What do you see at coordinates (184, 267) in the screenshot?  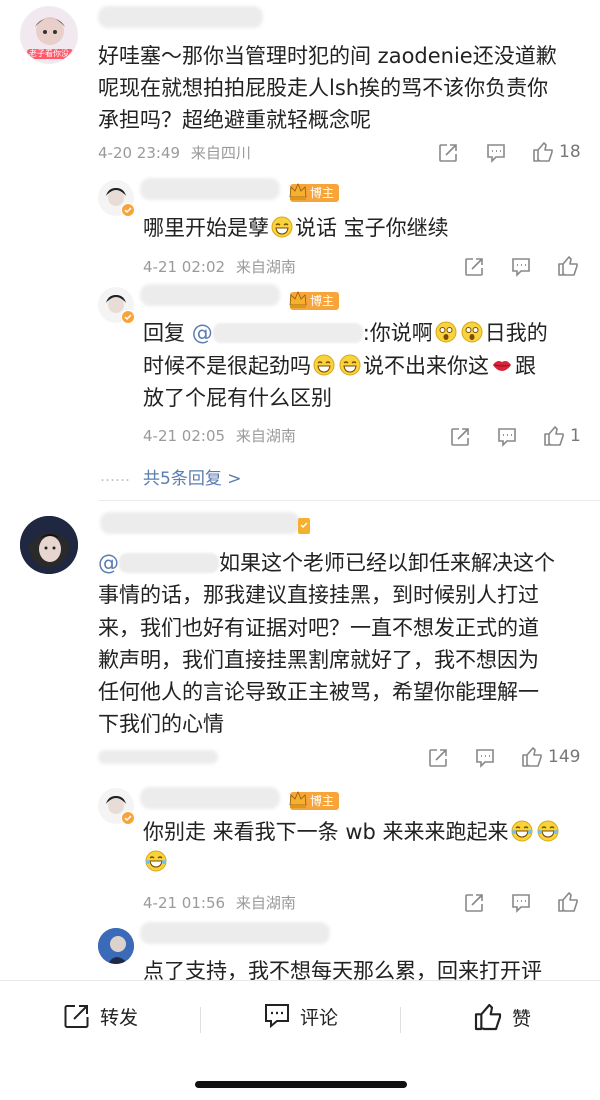 I see `reply-time: 4-21 02:02` at bounding box center [184, 267].